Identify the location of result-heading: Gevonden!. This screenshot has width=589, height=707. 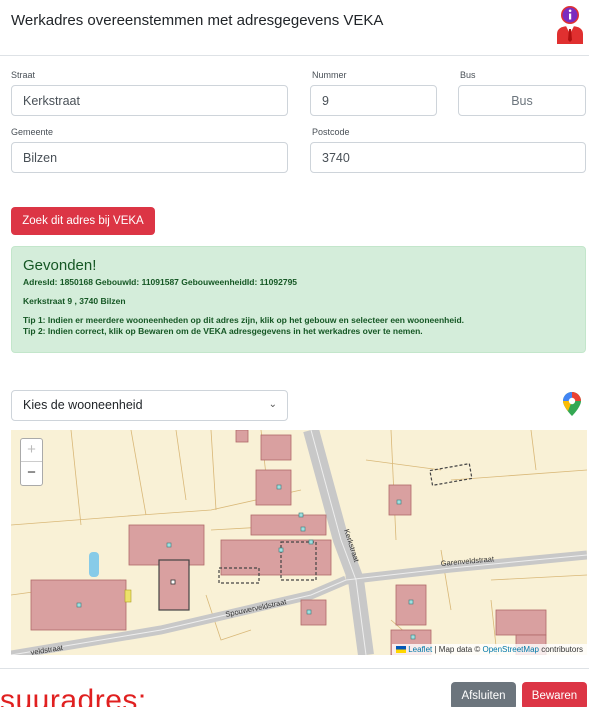
(60, 265).